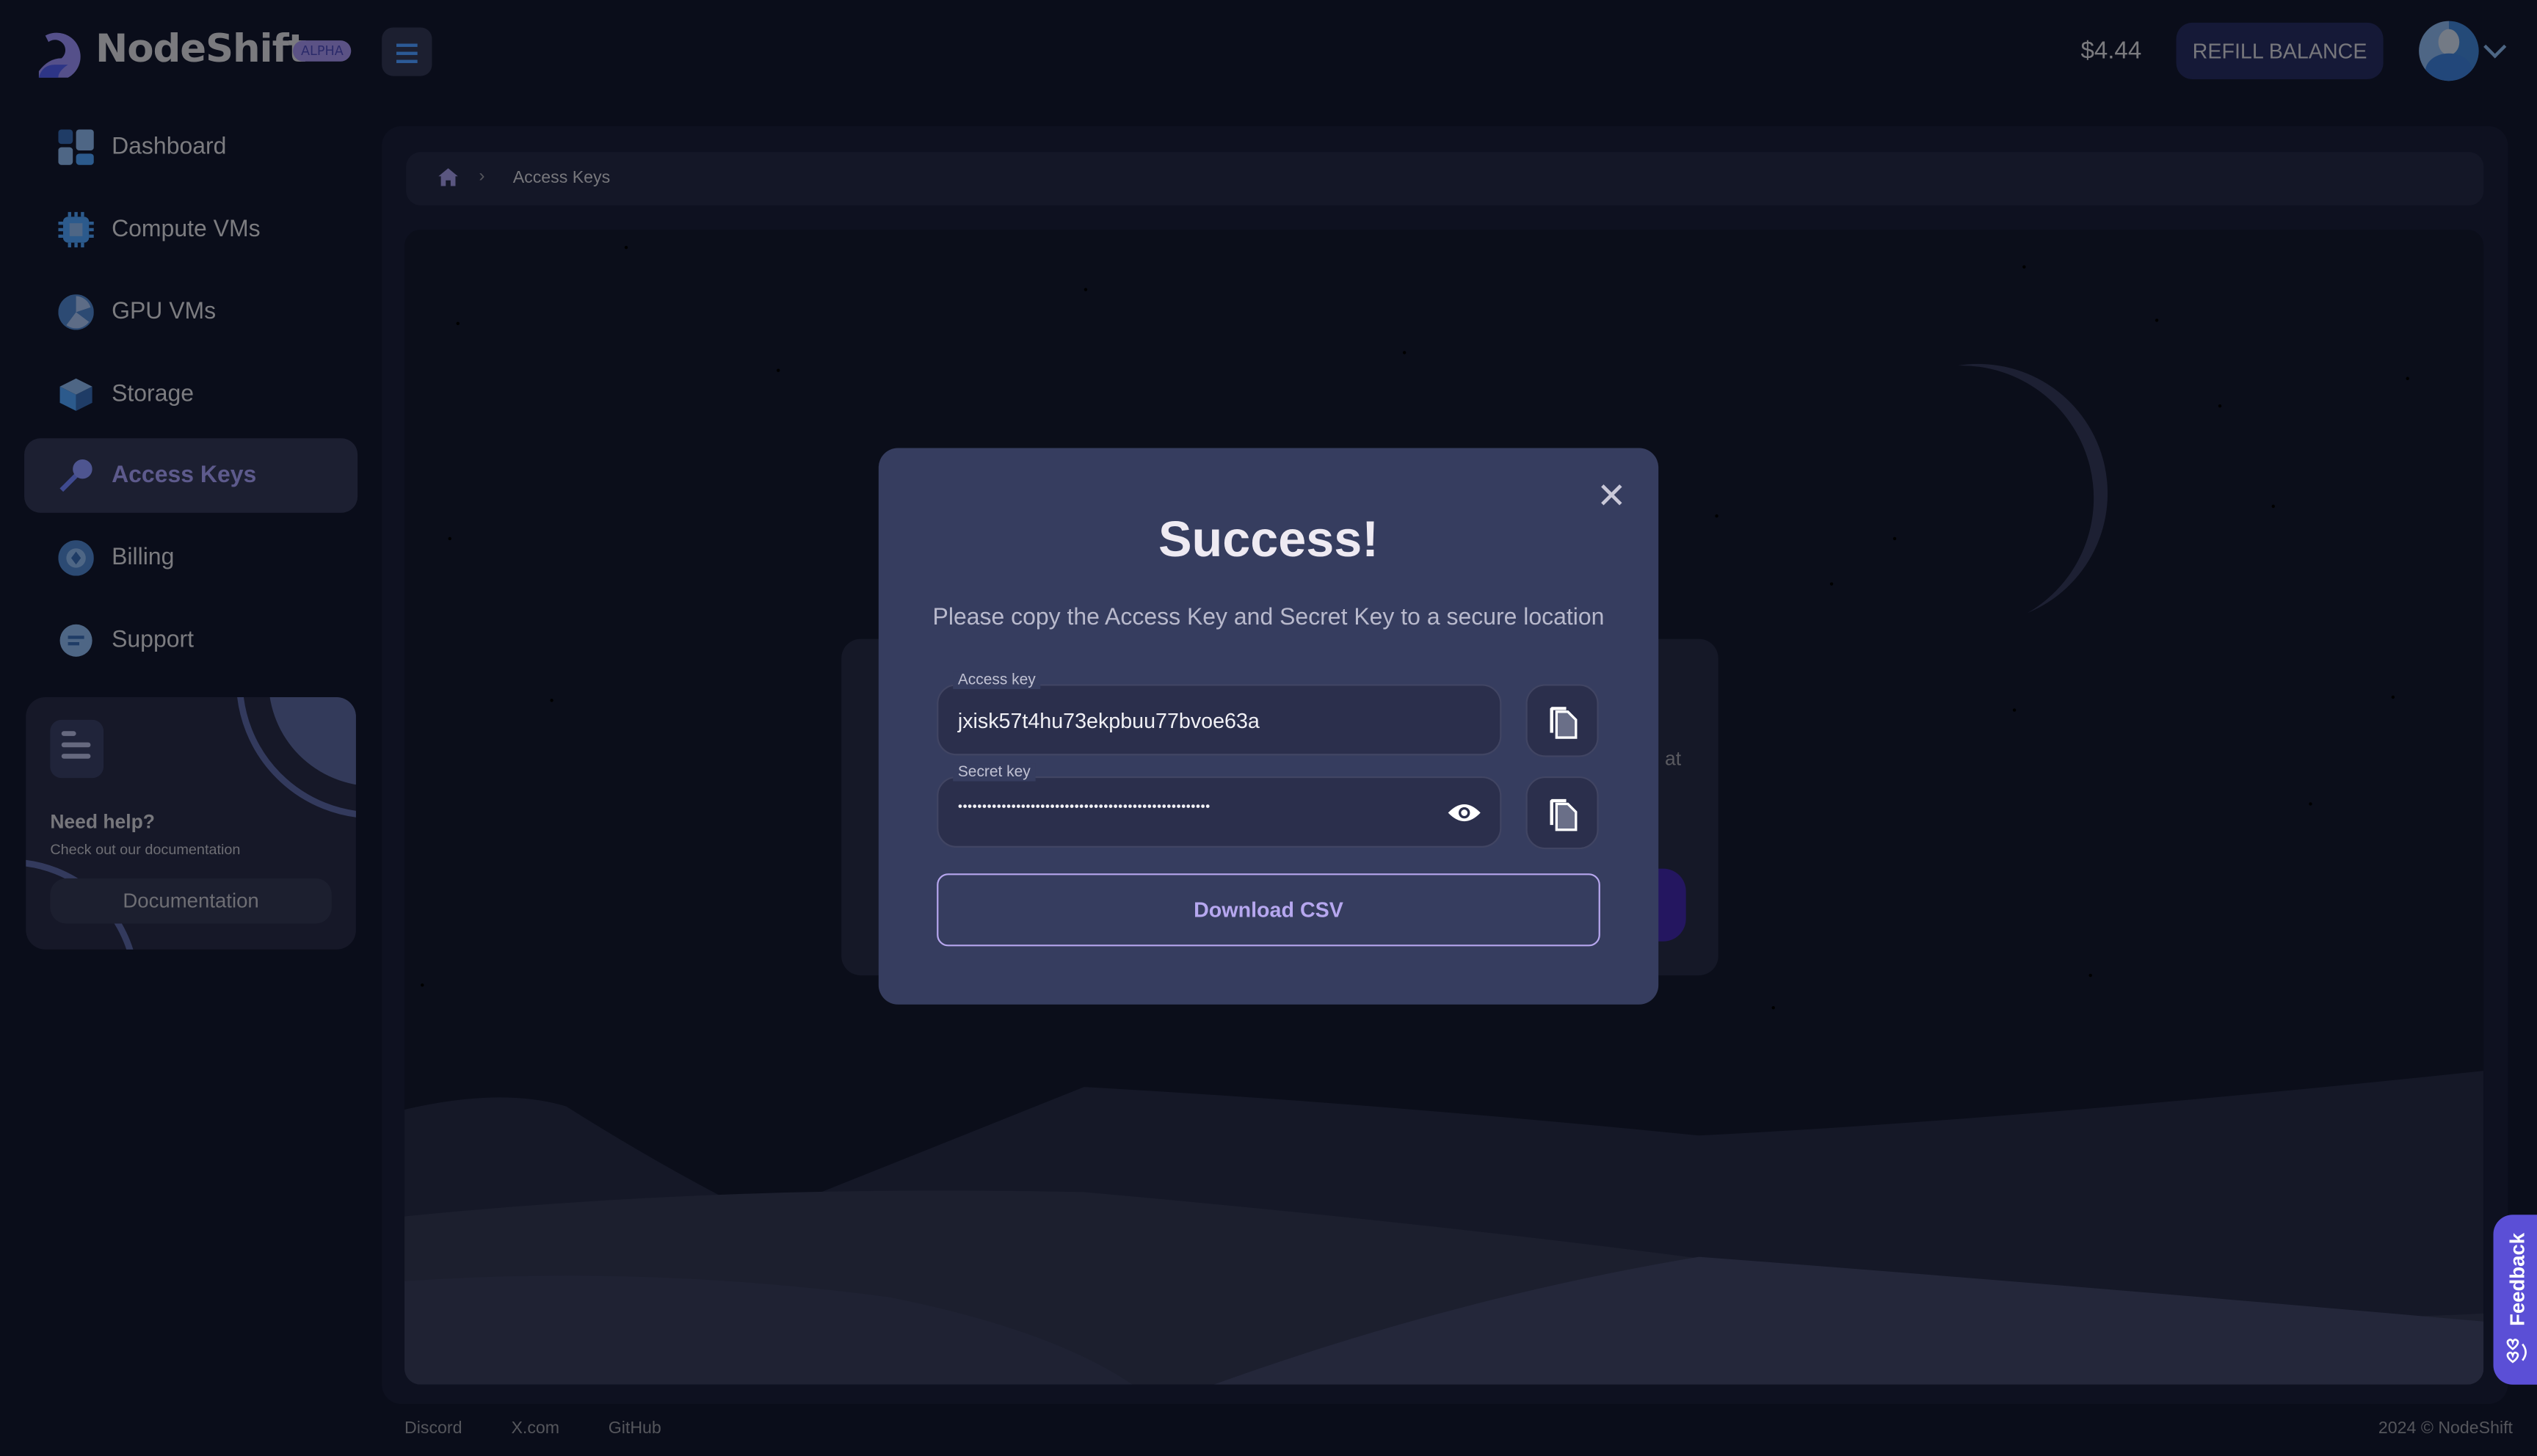 This screenshot has width=2537, height=1456. I want to click on secret-key-label: Secret key, so click(994, 772).